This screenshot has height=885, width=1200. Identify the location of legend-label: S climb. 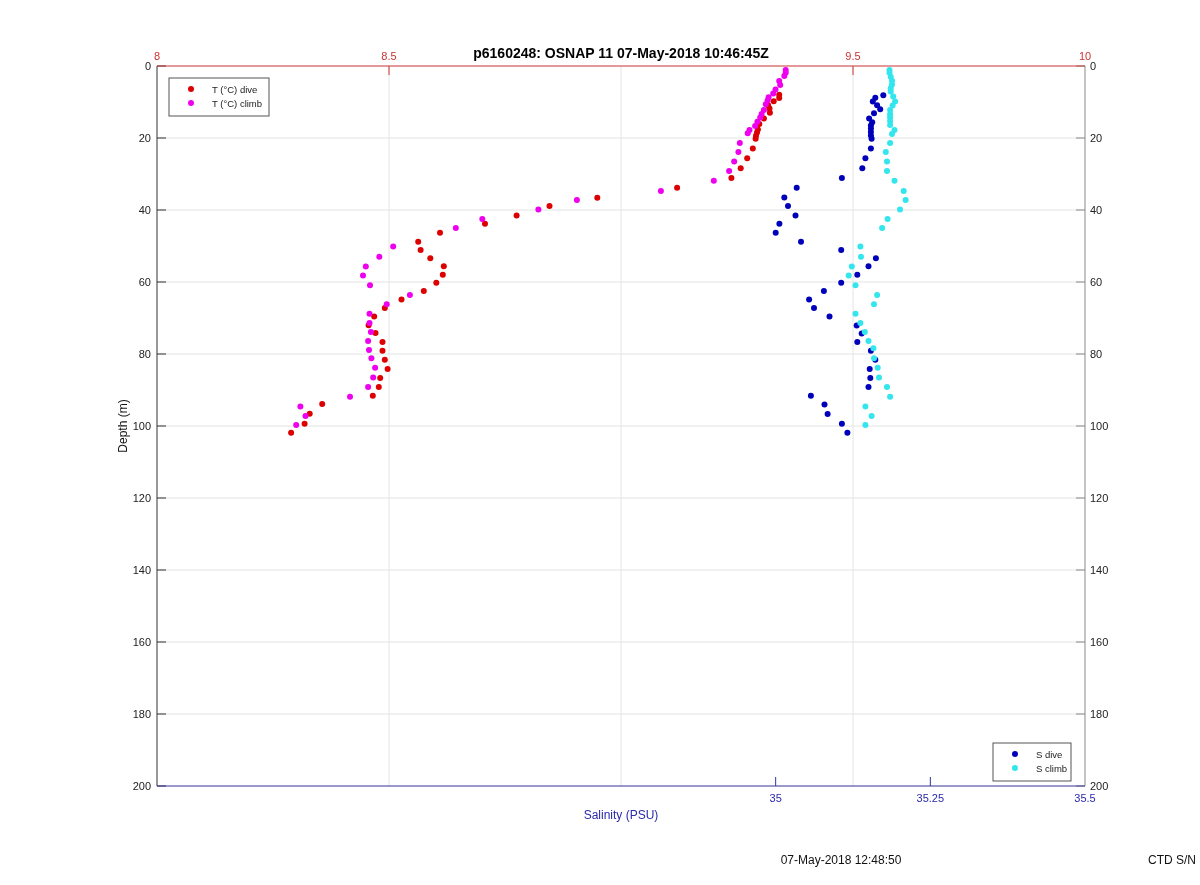
(1052, 768).